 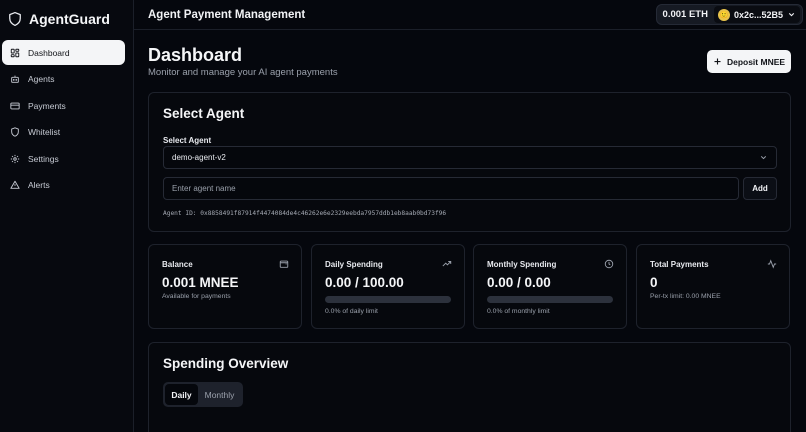 What do you see at coordinates (44, 132) in the screenshot?
I see `sidebar-item-label: Whitelist` at bounding box center [44, 132].